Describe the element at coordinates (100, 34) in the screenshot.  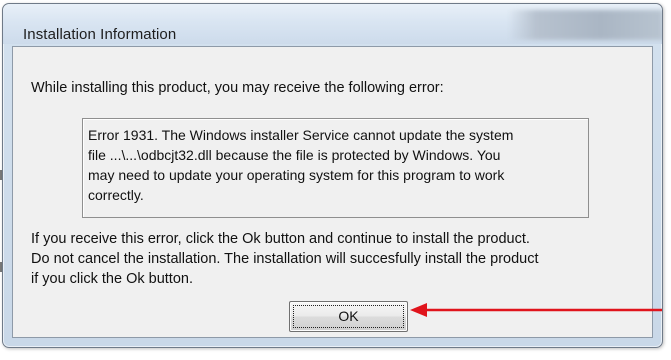
I see `window-title: Installation Information` at that location.